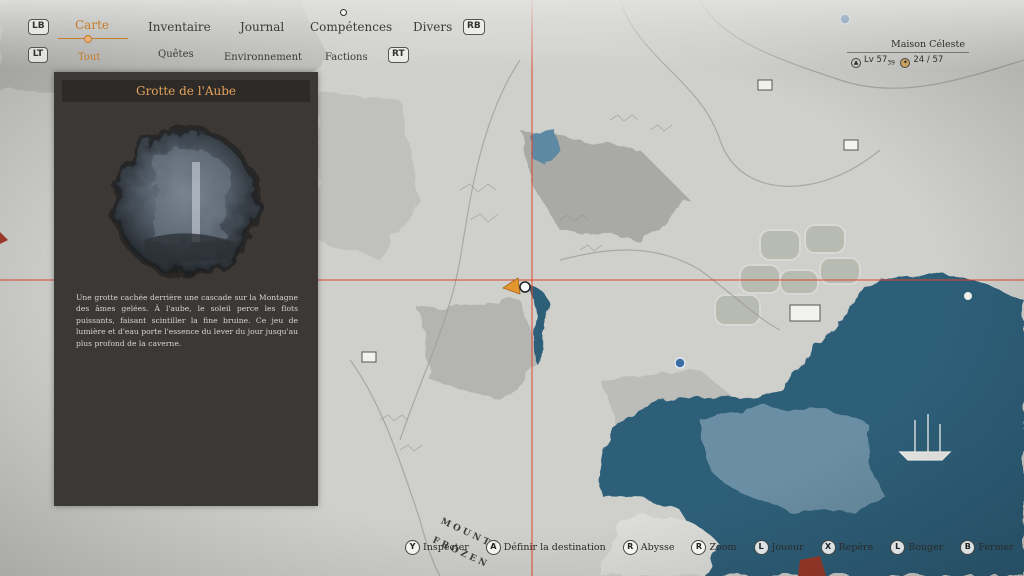  What do you see at coordinates (412, 547) in the screenshot?
I see `y-button-icon: Y` at bounding box center [412, 547].